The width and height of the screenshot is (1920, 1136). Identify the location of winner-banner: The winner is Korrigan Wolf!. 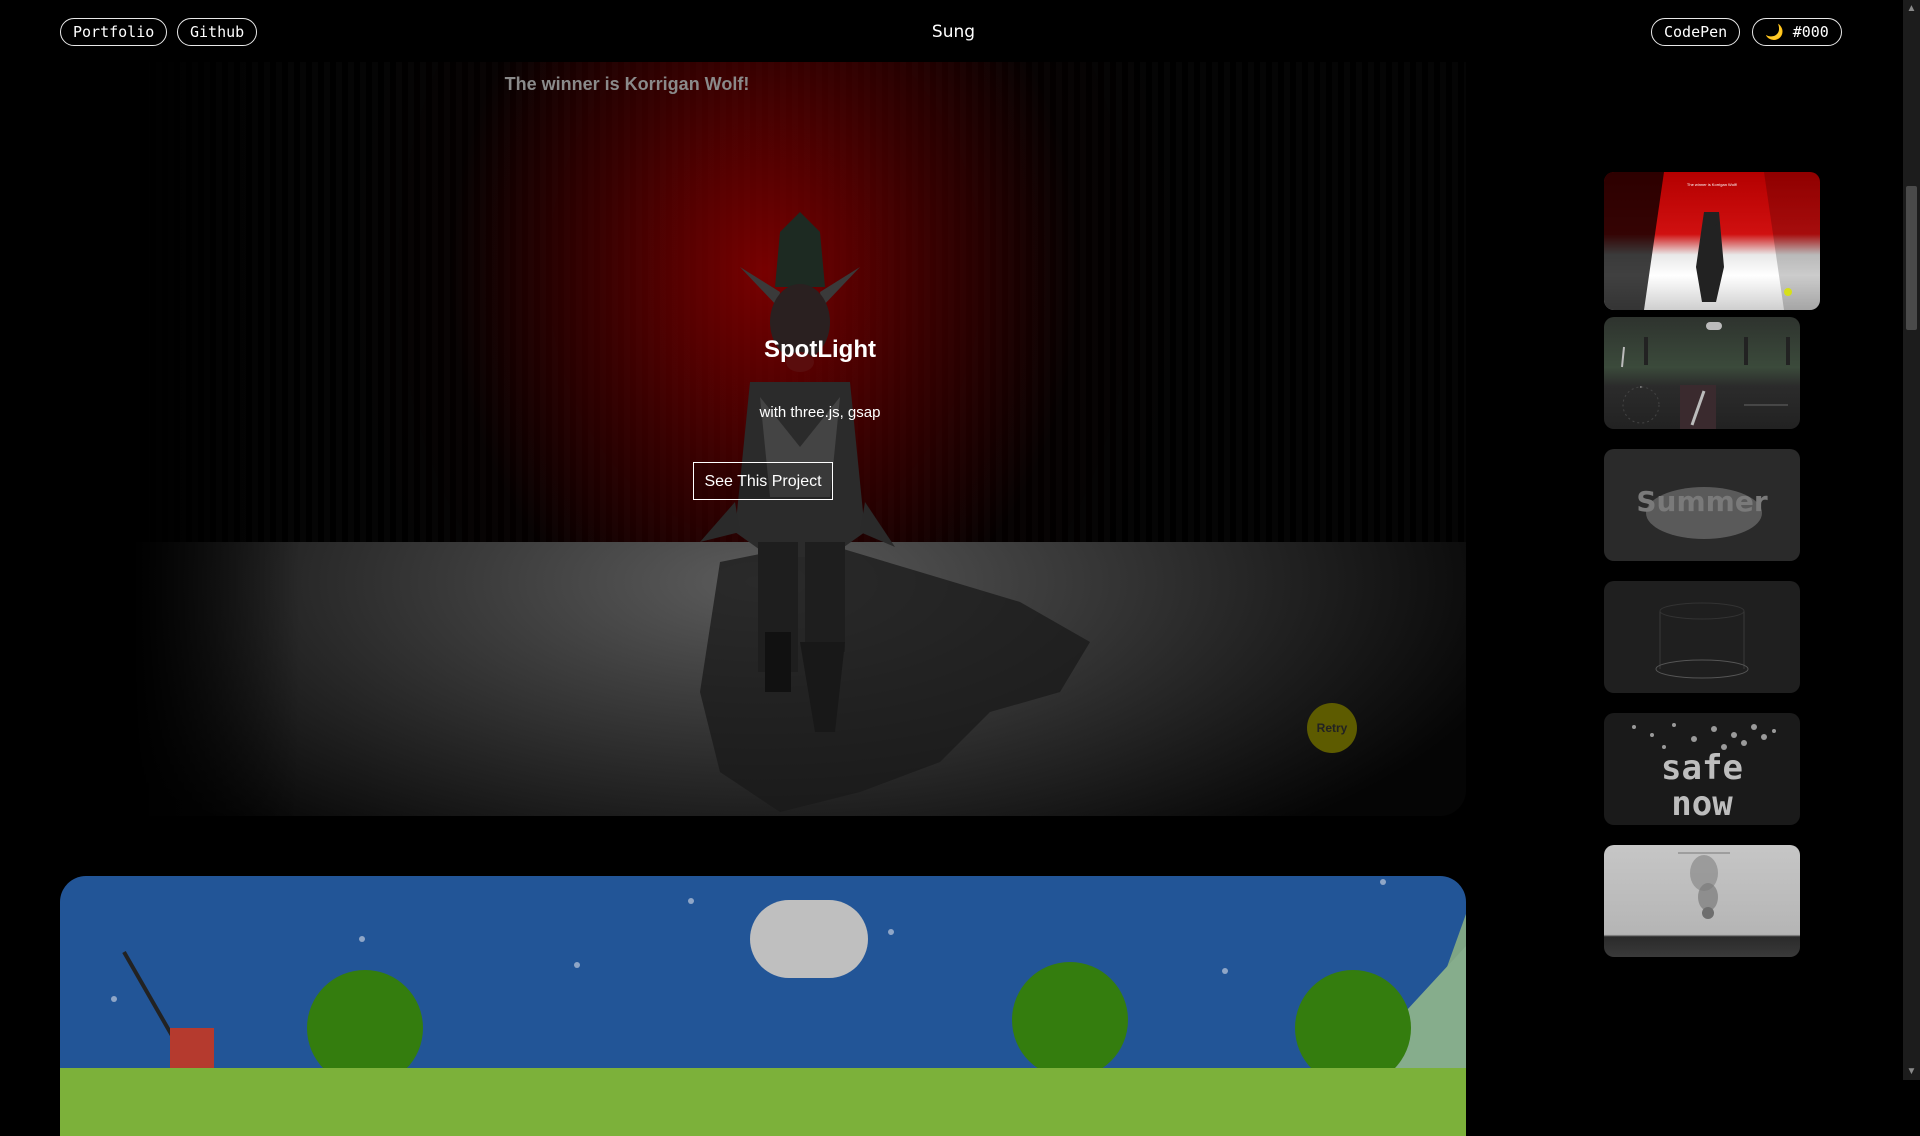
(627, 84).